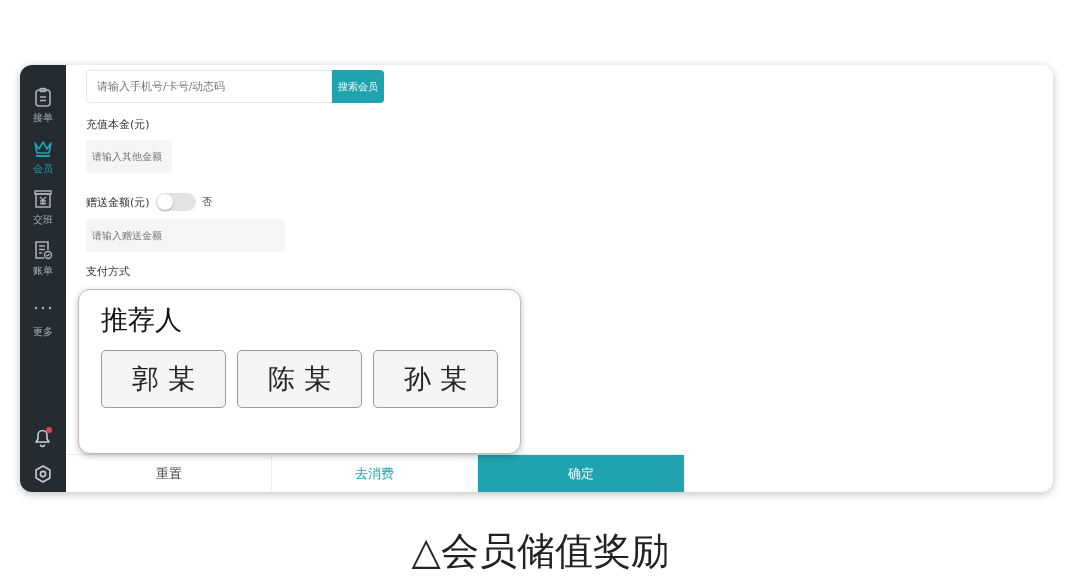 The height and width of the screenshot is (588, 1080). Describe the element at coordinates (43, 148) in the screenshot. I see `crown-icon` at that location.